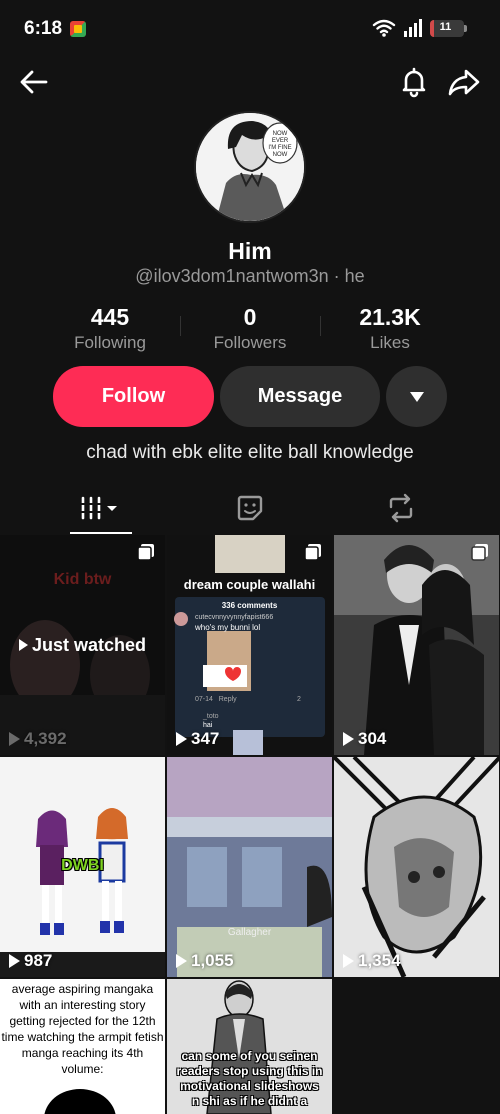 The image size is (500, 1114). Describe the element at coordinates (43, 28) in the screenshot. I see `status-time: 6:18` at that location.